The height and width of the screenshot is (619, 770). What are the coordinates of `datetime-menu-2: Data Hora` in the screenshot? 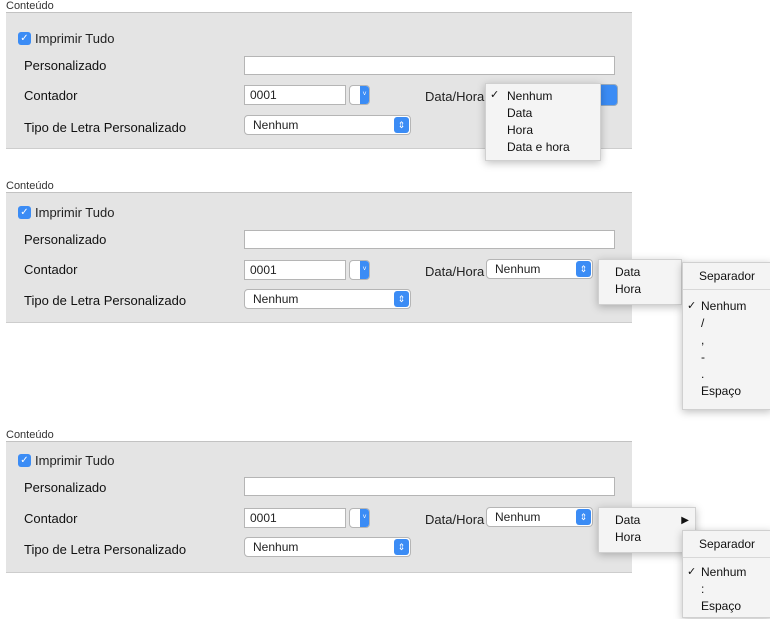 It's located at (640, 282).